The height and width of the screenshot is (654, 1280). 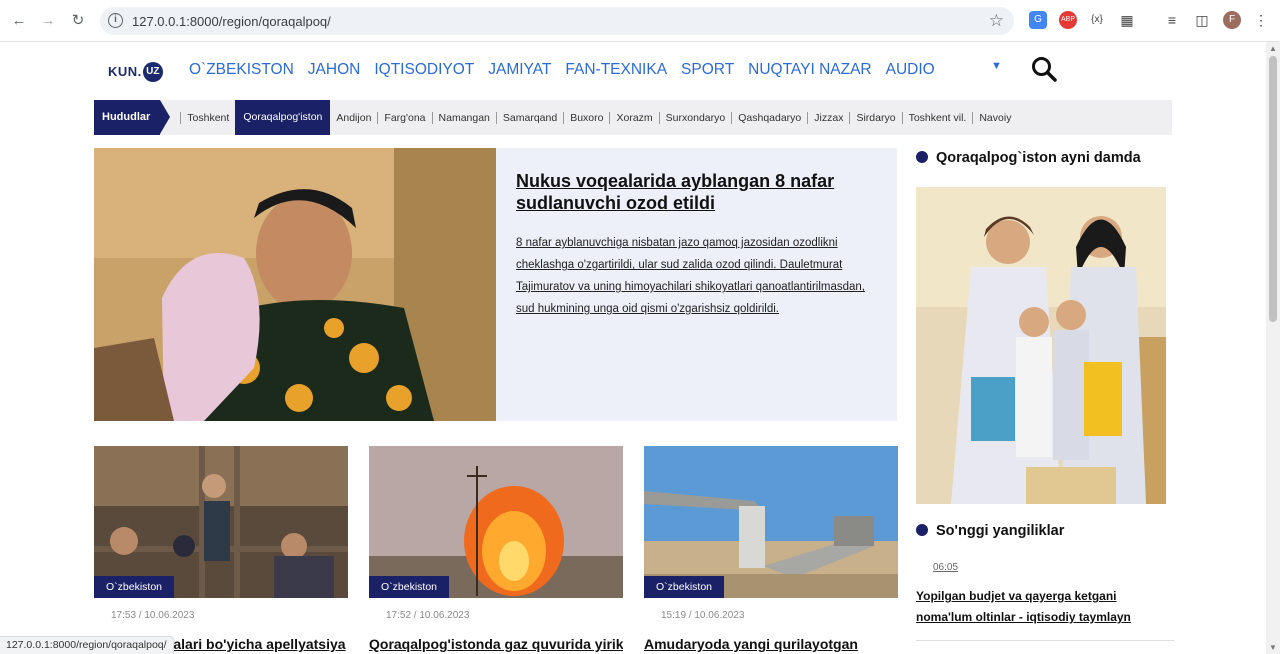 What do you see at coordinates (78, 21) in the screenshot?
I see `reload-icon: ↻` at bounding box center [78, 21].